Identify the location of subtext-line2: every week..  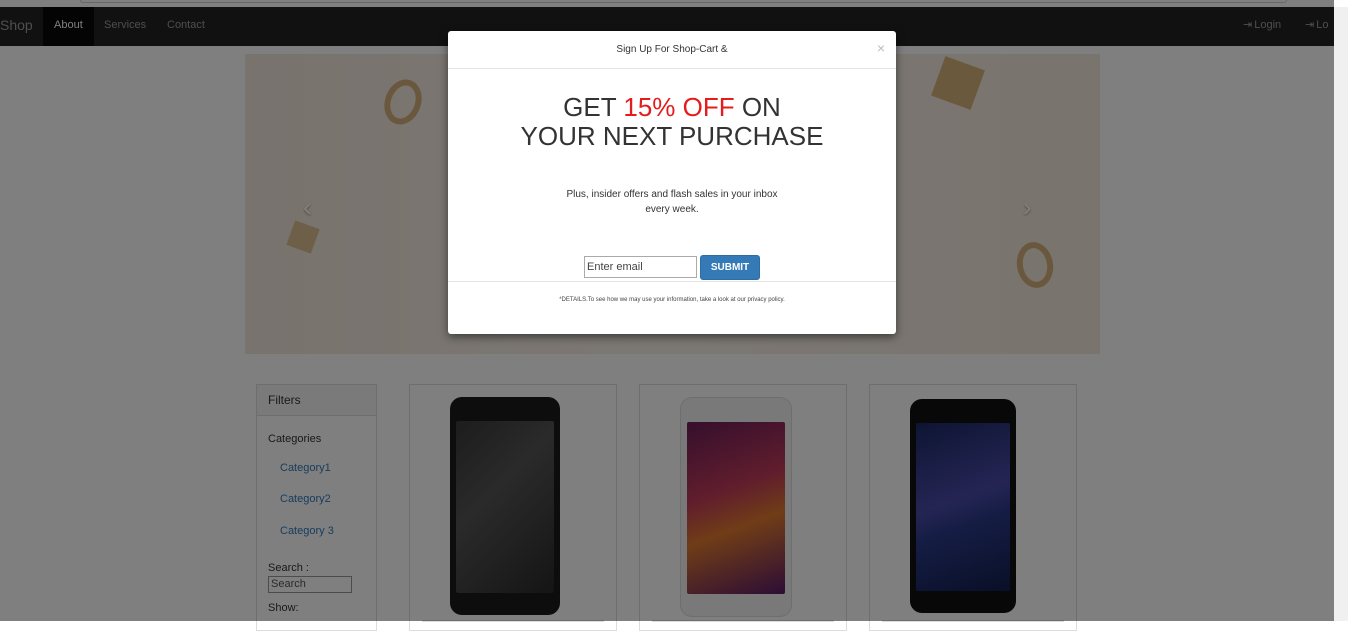
(672, 209).